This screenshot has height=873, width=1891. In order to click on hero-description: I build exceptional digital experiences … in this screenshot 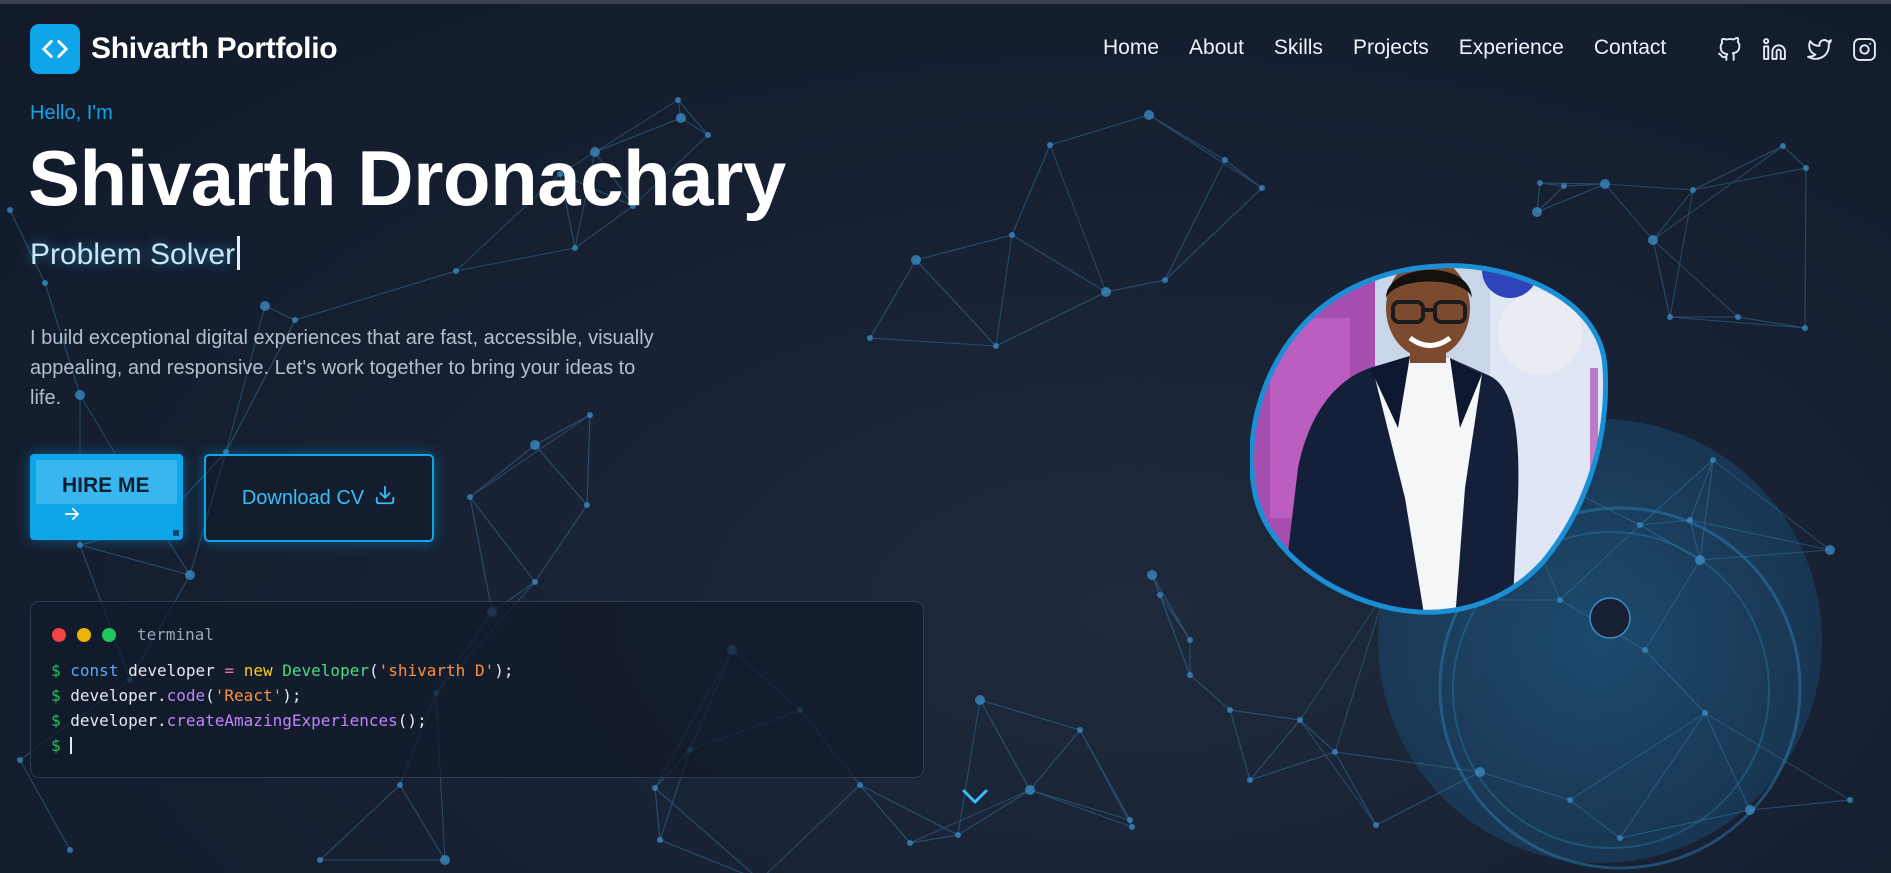, I will do `click(342, 368)`.